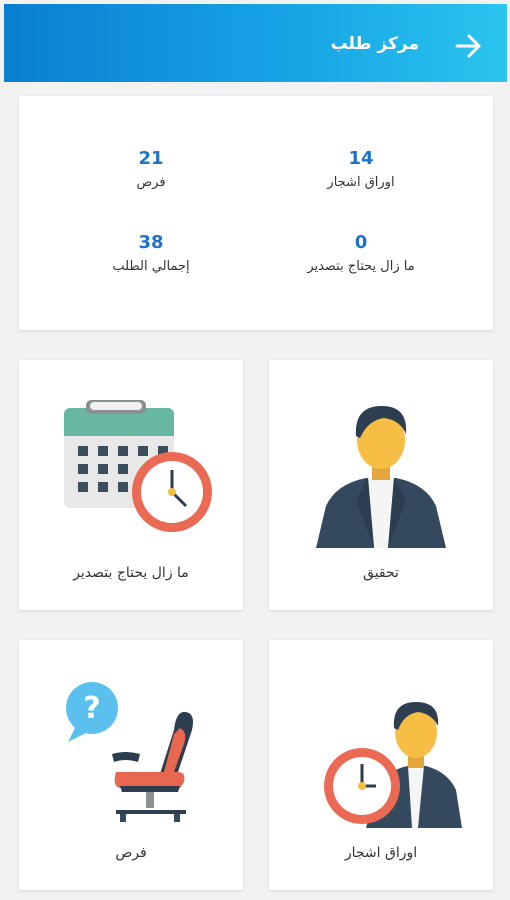  I want to click on stat-label: ما زال يحتاج بتصدير, so click(361, 266).